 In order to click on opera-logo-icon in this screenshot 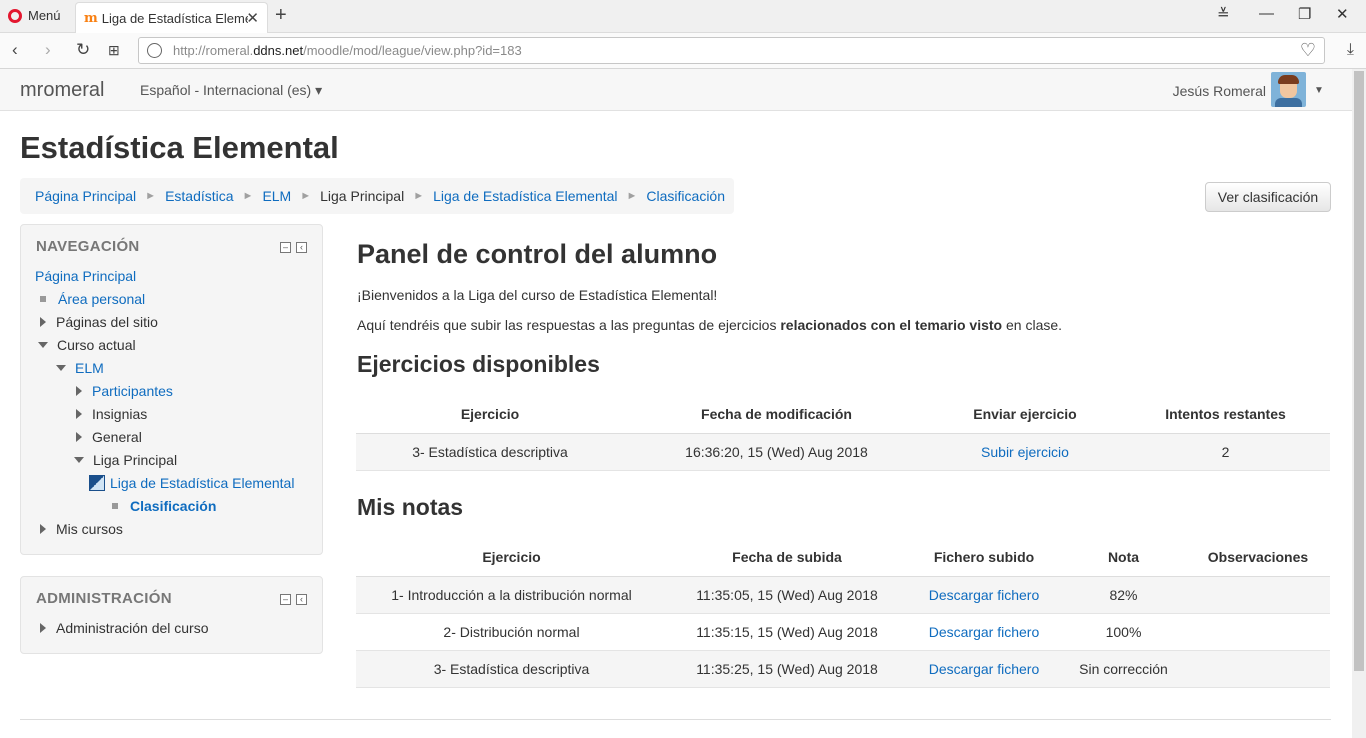, I will do `click(15, 15)`.